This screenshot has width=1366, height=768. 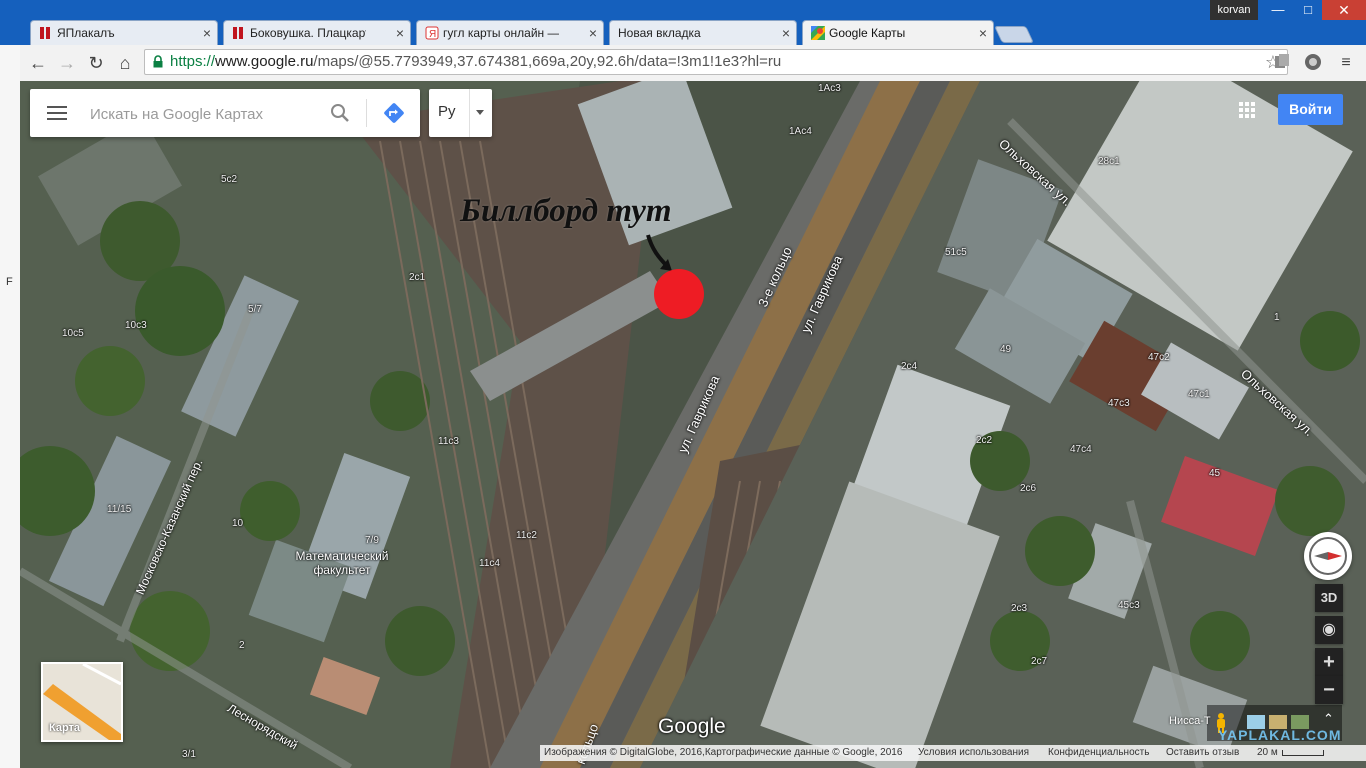 What do you see at coordinates (1190, 721) in the screenshot?
I see `place-label: Нисса-Т` at bounding box center [1190, 721].